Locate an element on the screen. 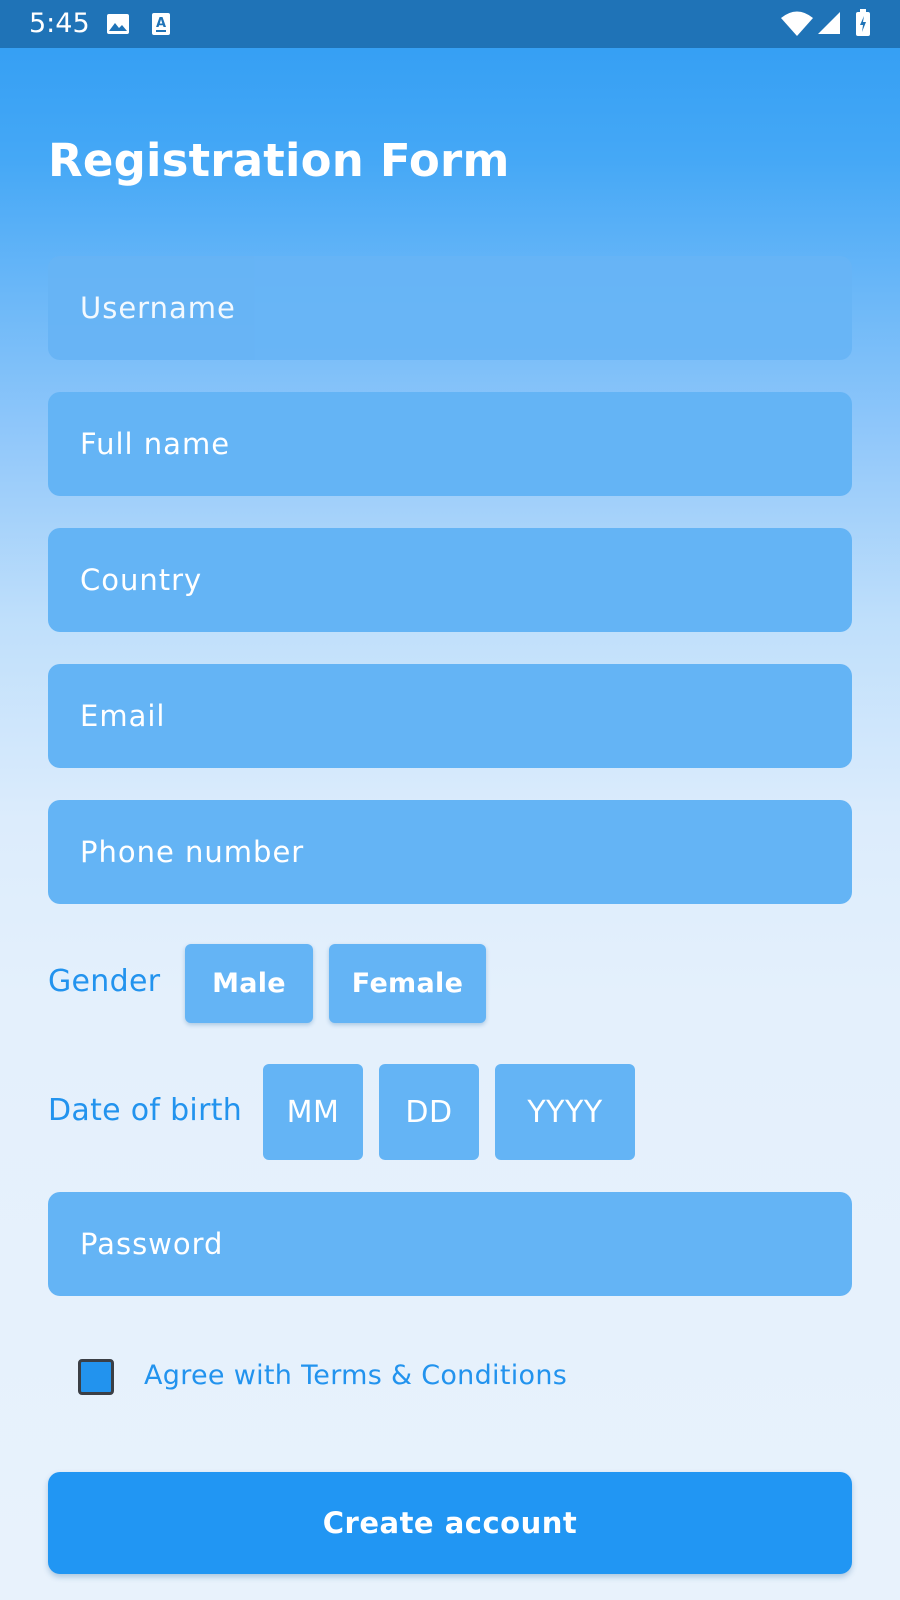 The height and width of the screenshot is (1600, 900). text-a-icon: A is located at coordinates (161, 24).